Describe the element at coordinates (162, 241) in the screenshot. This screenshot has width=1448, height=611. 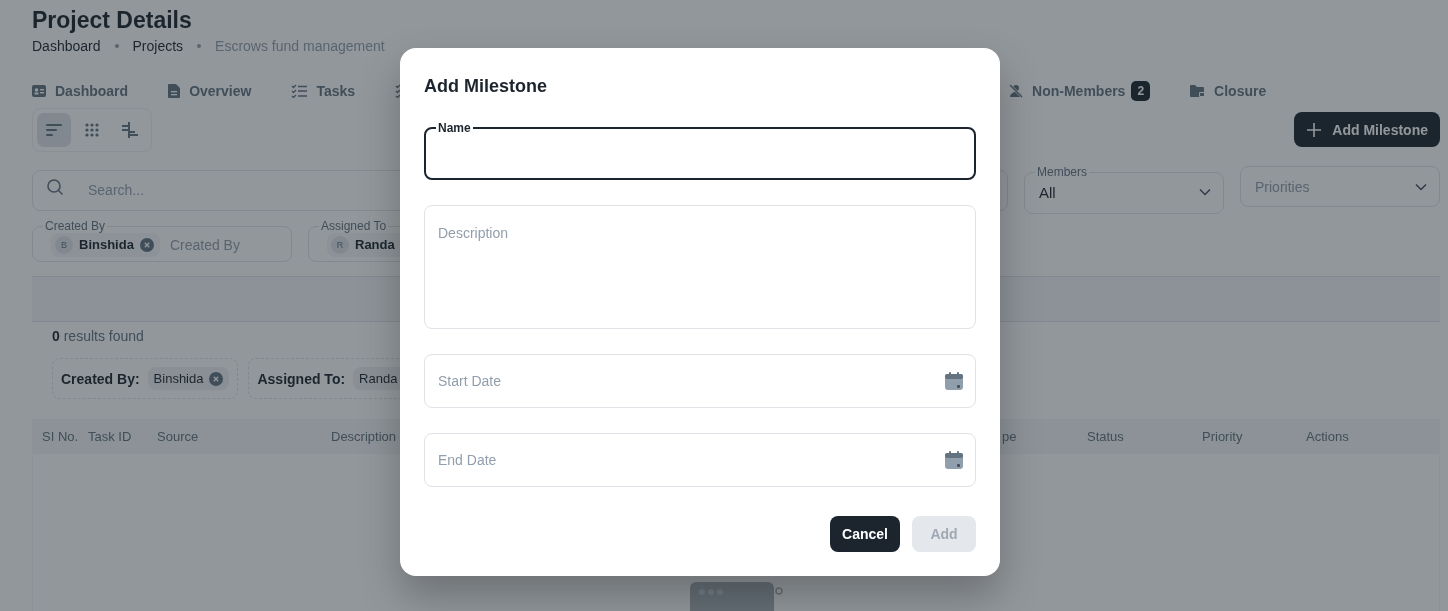
I see `created-by-field: Created By B Binshida Created By` at that location.